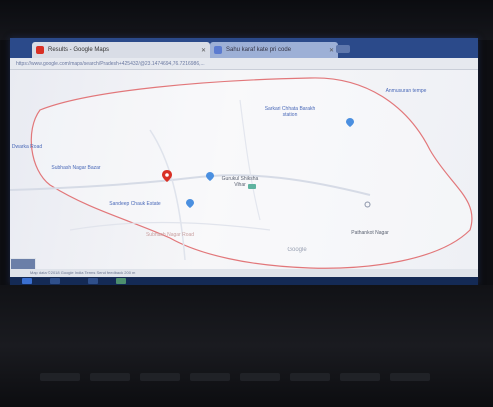 The width and height of the screenshot is (493, 407). Describe the element at coordinates (121, 50) in the screenshot. I see `tab-google-maps: Results - Google Maps ✕` at that location.